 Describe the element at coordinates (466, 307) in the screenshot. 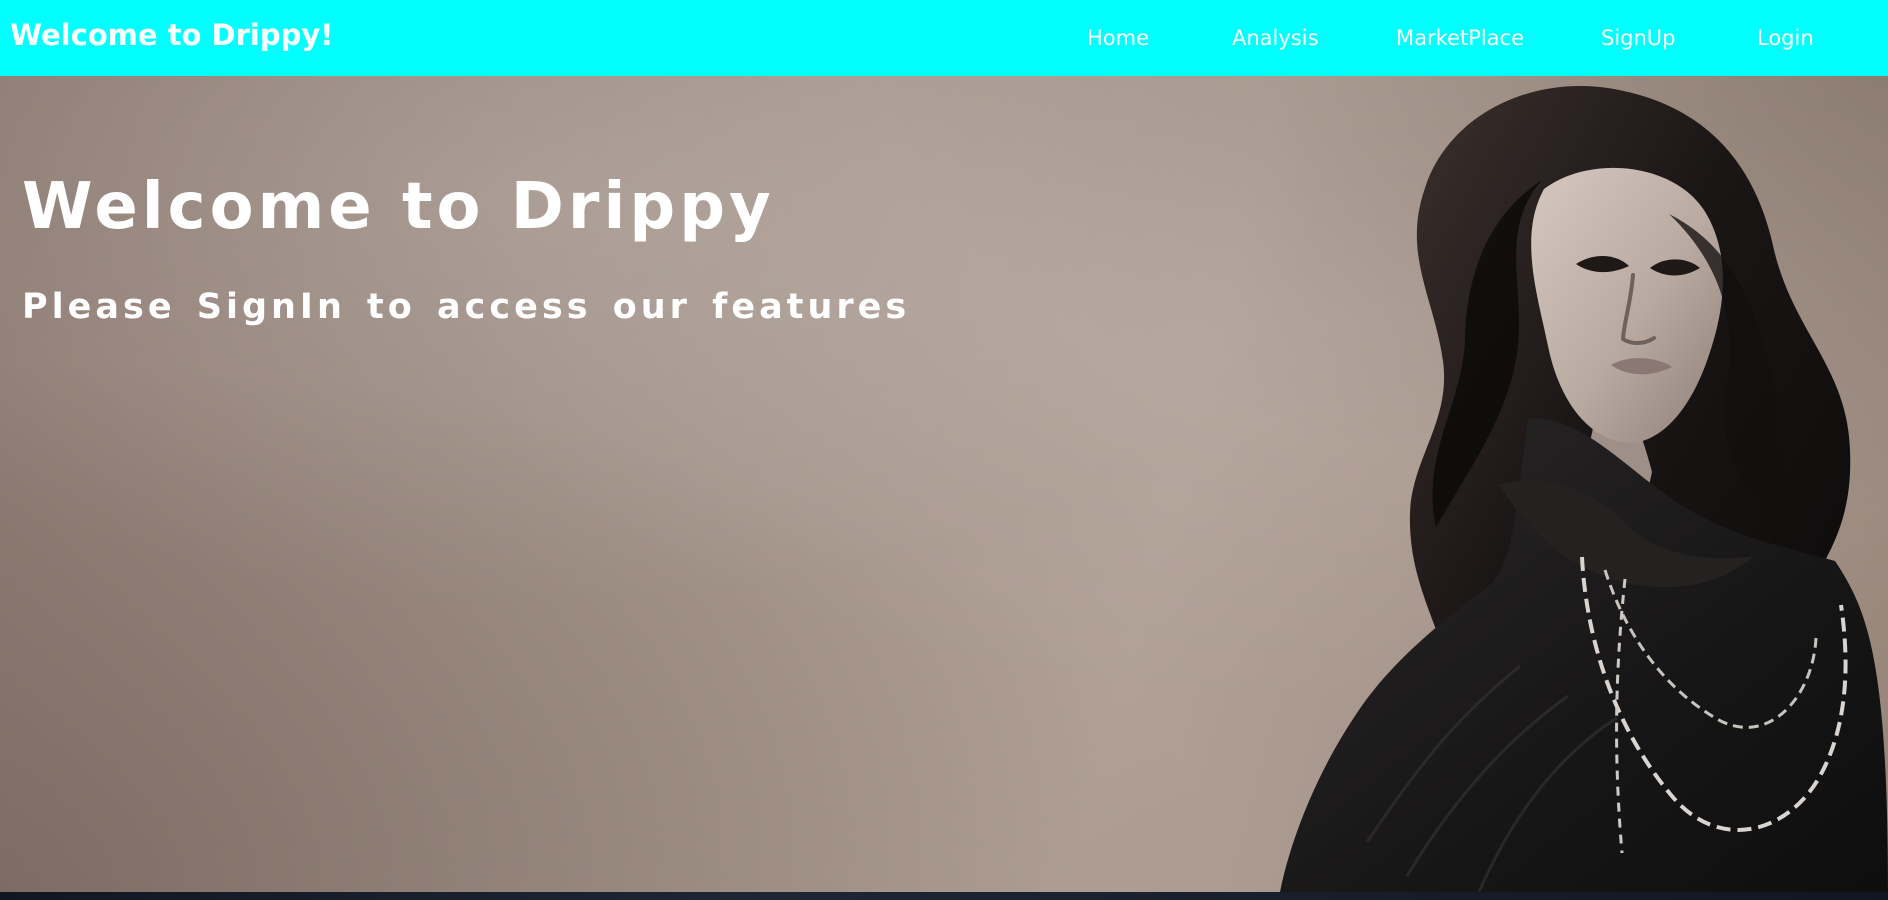

I see `hero-subtitle: Please SignIn to access our features` at that location.